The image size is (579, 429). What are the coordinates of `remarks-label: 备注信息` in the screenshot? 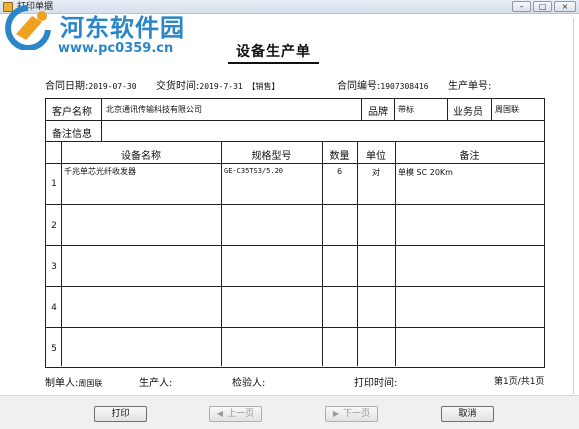 It's located at (72, 134).